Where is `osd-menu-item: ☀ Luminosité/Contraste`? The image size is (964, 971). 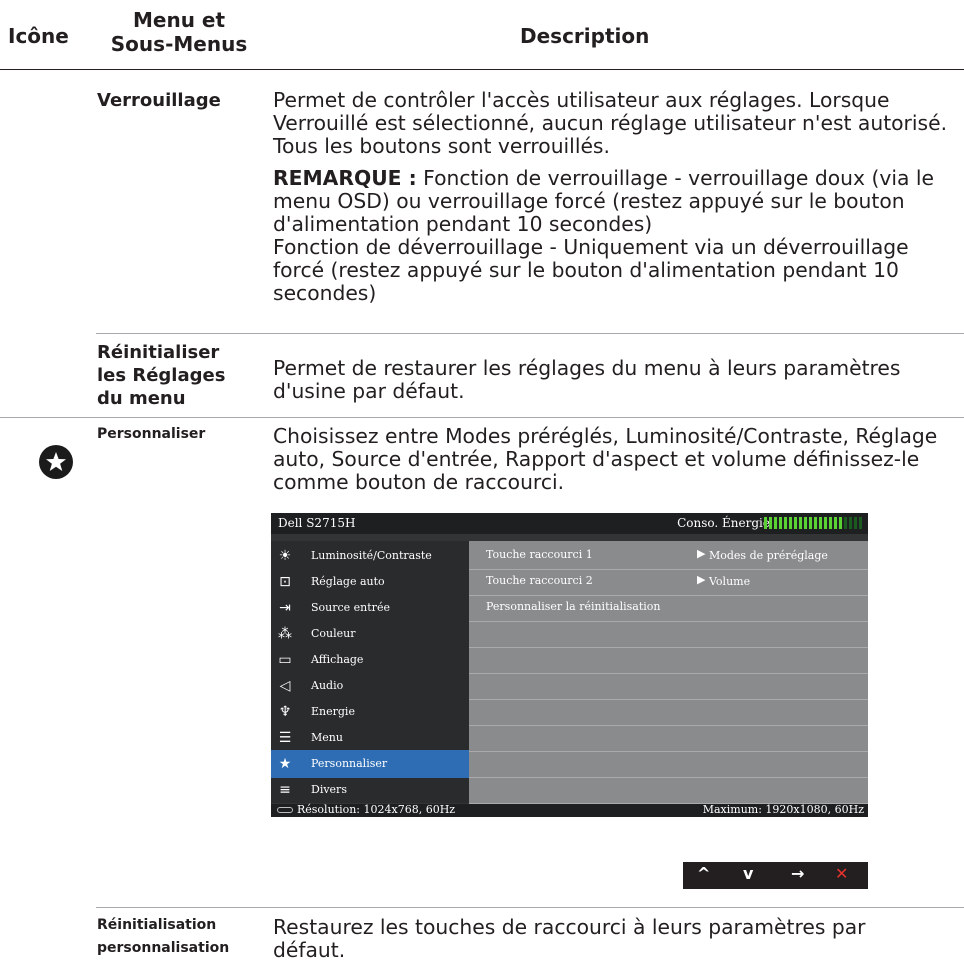 osd-menu-item: ☀ Luminosité/Contraste is located at coordinates (370, 556).